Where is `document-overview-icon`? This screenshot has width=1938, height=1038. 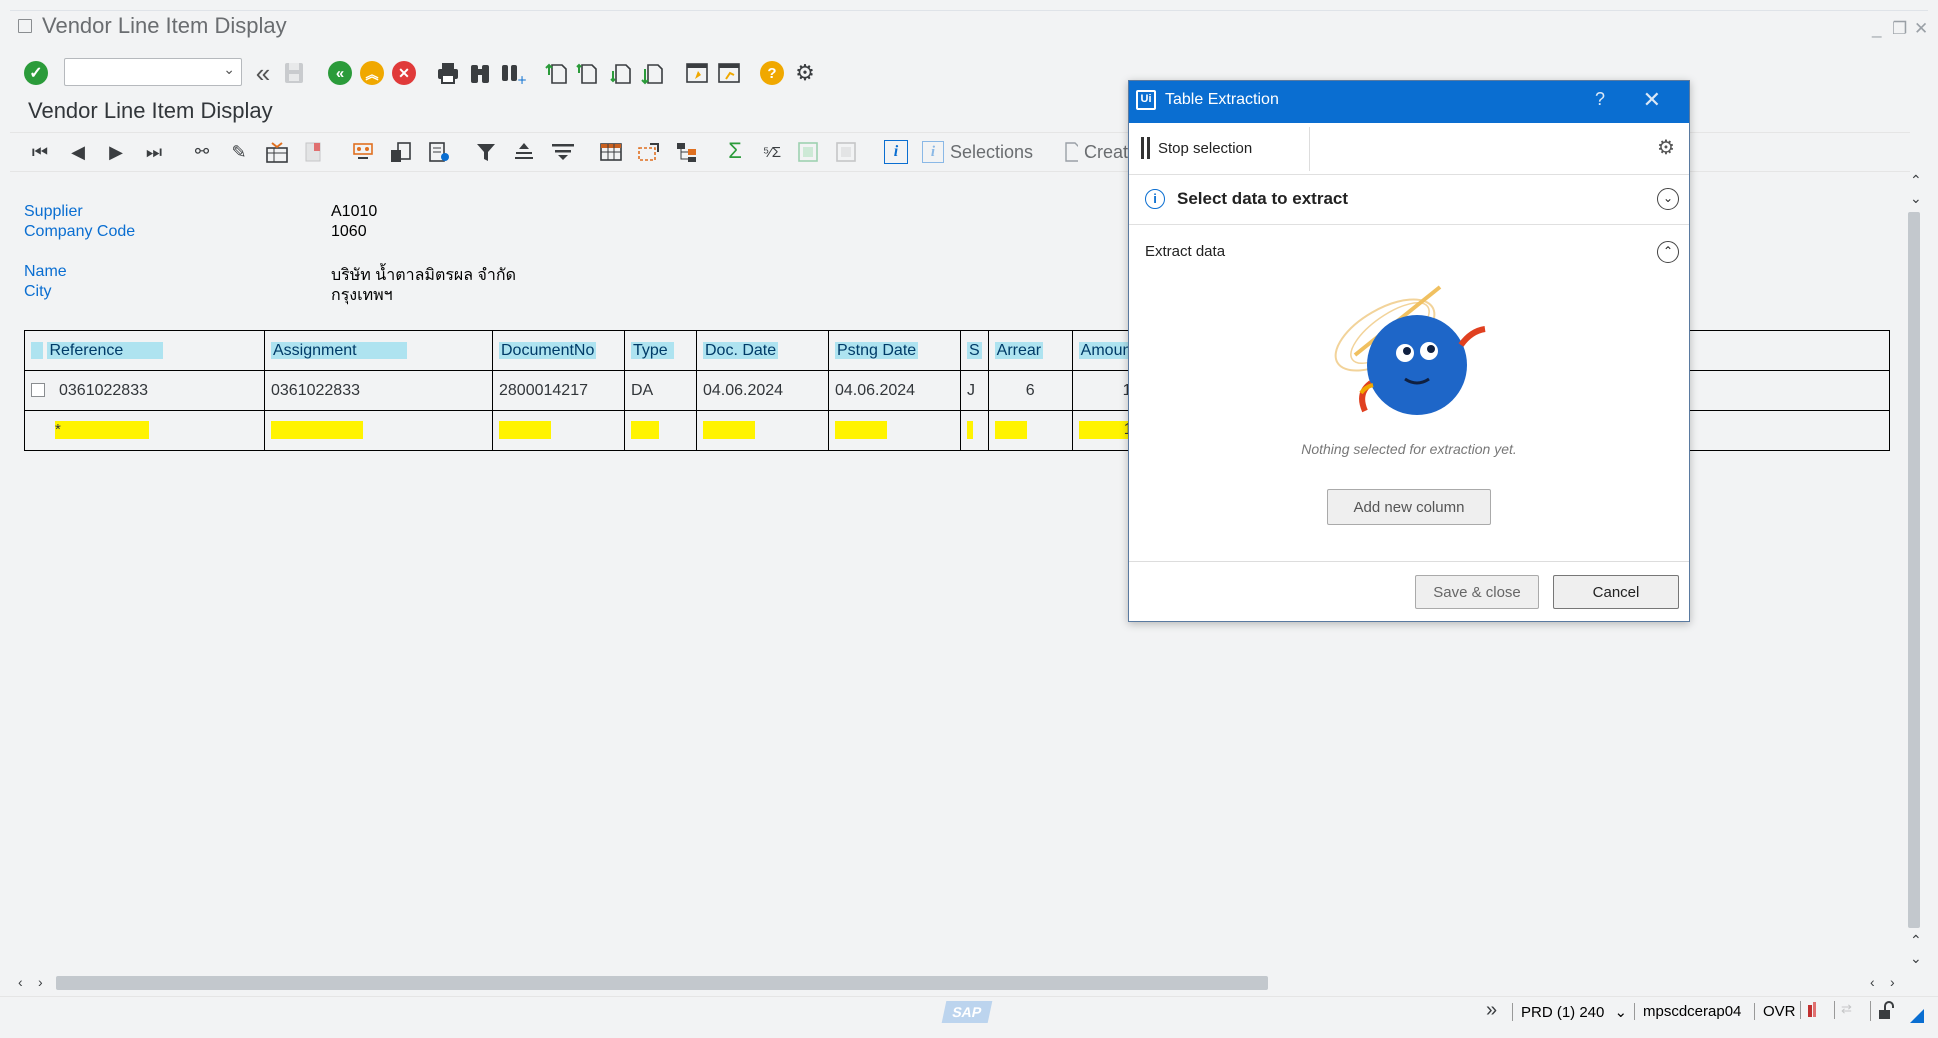
document-overview-icon is located at coordinates (439, 152).